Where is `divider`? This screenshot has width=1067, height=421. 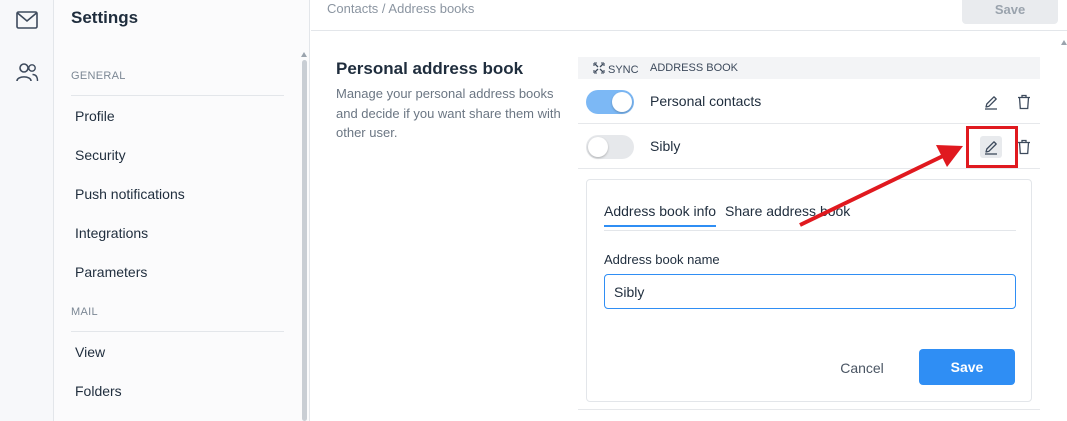
divider is located at coordinates (809, 409).